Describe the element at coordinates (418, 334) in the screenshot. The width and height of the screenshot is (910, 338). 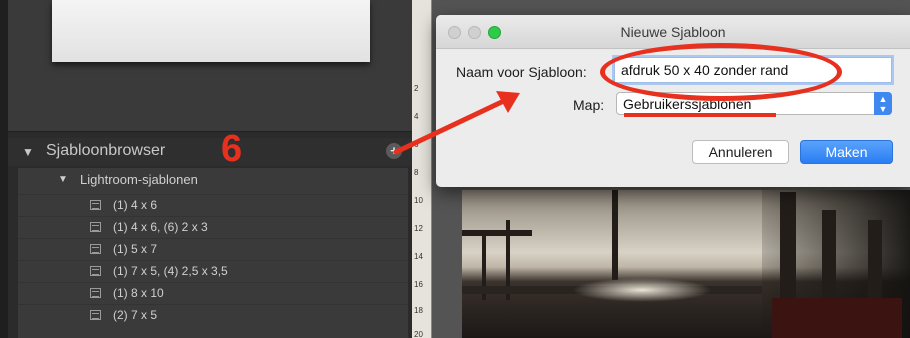
I see `ruler-label: 20` at that location.